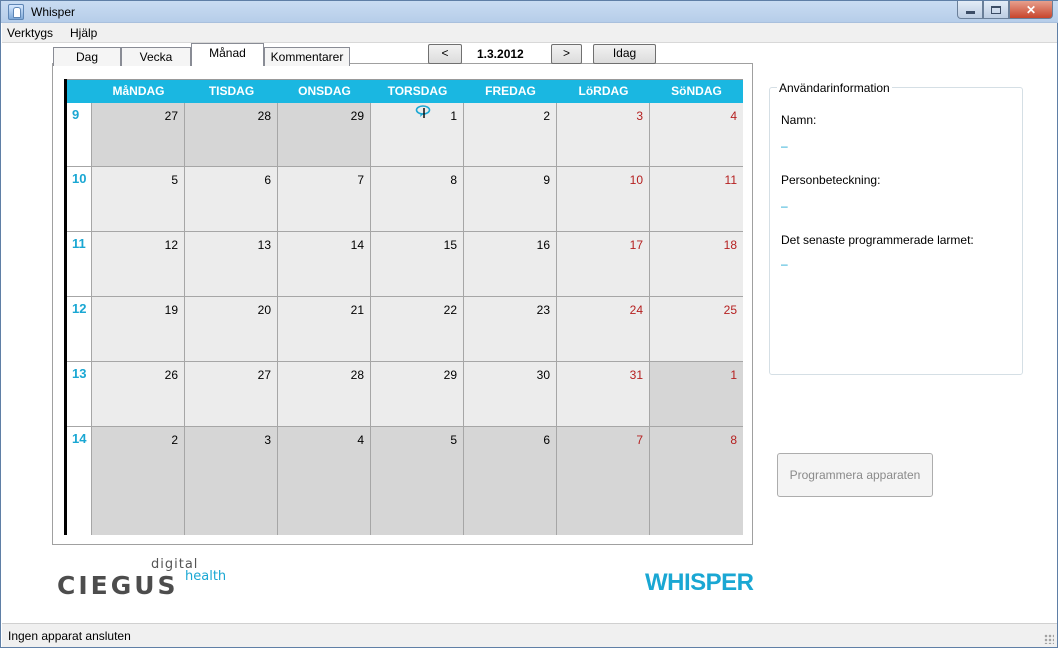  Describe the element at coordinates (138, 264) in the screenshot. I see `calendar-day-cell: 12` at that location.